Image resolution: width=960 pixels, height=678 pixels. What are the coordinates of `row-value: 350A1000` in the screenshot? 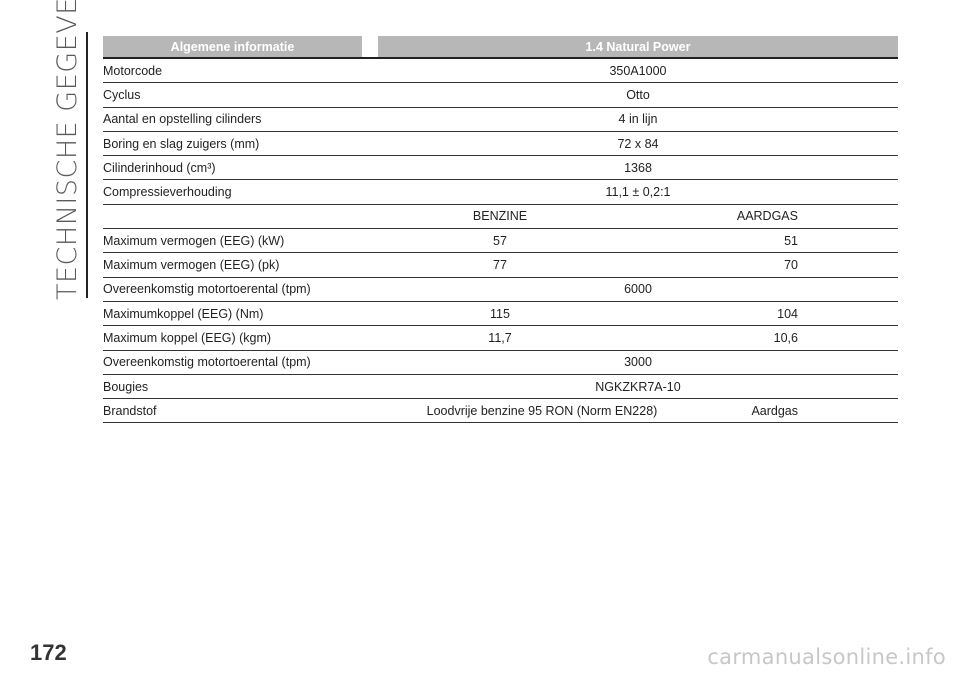 It's located at (638, 70).